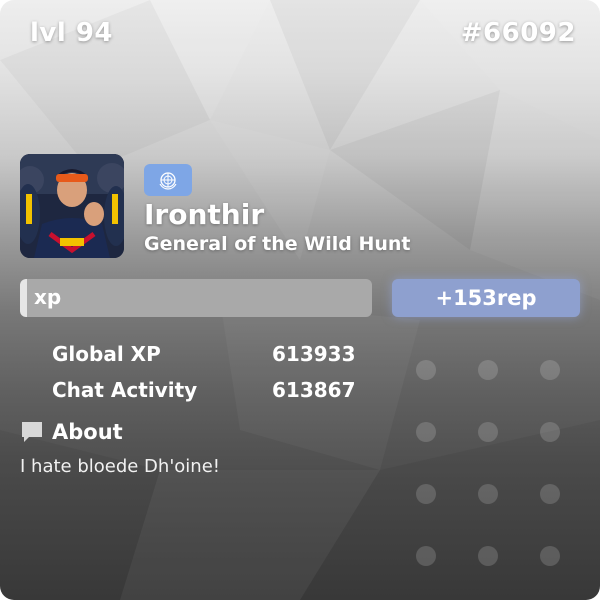 The image size is (600, 600). What do you see at coordinates (196, 298) in the screenshot?
I see `xp-progress-bar: xp` at bounding box center [196, 298].